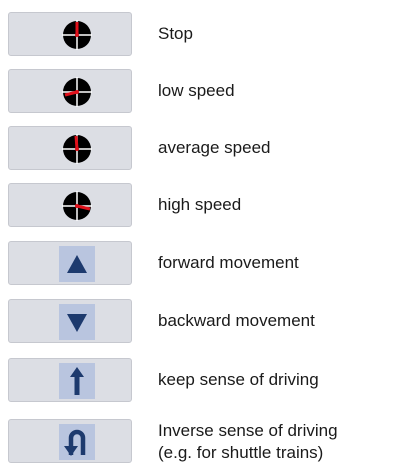 This screenshot has width=415, height=475. What do you see at coordinates (77, 381) in the screenshot?
I see `arrow-up-icon` at bounding box center [77, 381].